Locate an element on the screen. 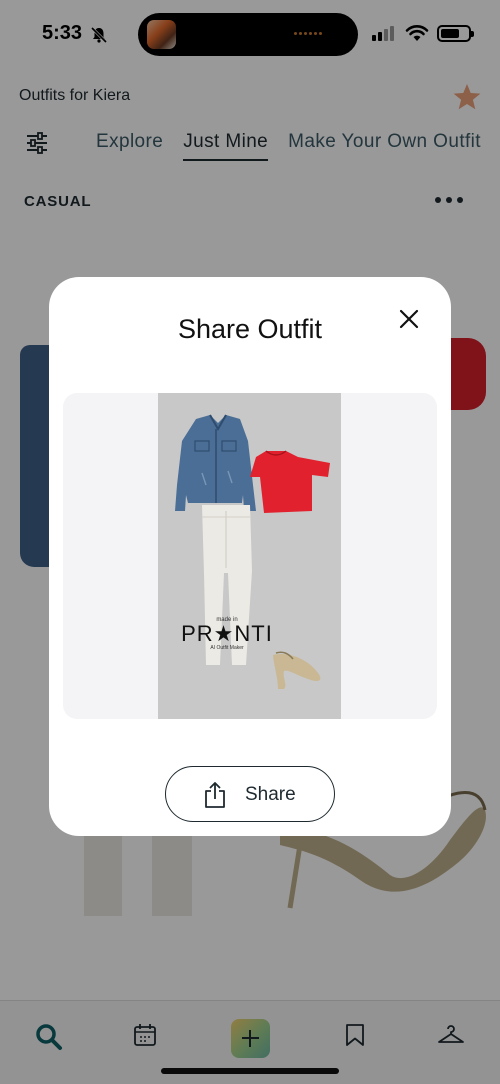 This screenshot has width=500, height=1084. share-button-label: Share is located at coordinates (270, 794).